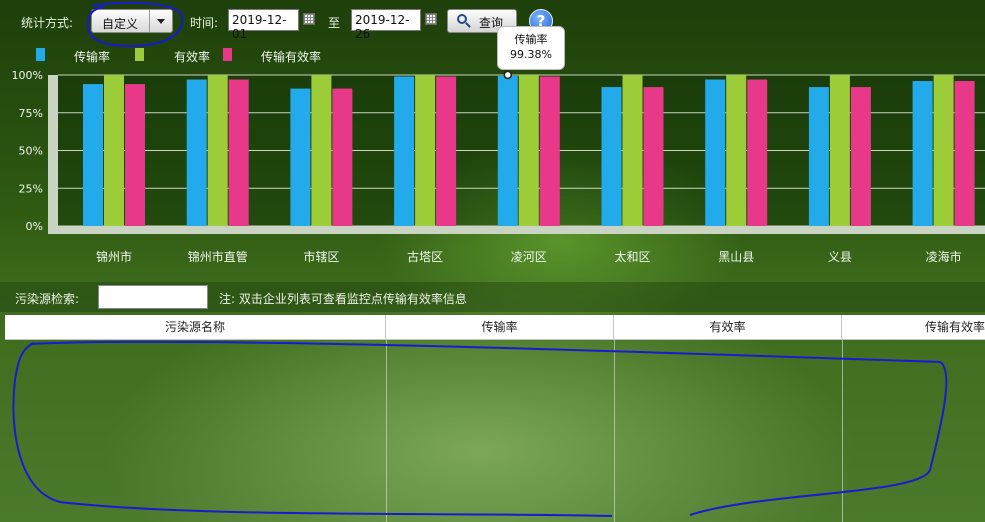 The image size is (985, 522). Describe the element at coordinates (31, 188) in the screenshot. I see `y-tick-label: 25%` at that location.